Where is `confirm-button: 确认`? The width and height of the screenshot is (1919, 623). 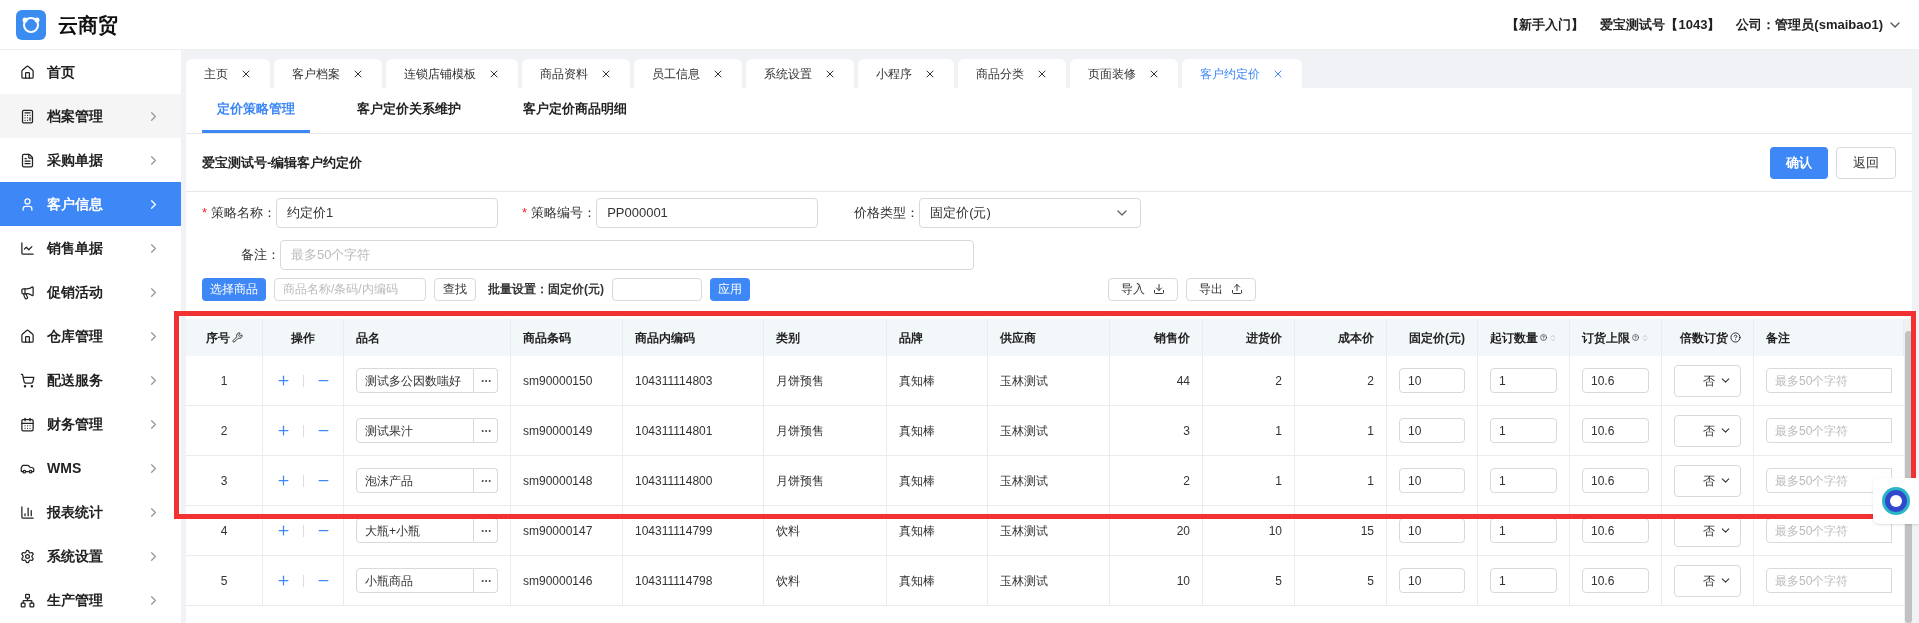 confirm-button: 确认 is located at coordinates (1799, 162).